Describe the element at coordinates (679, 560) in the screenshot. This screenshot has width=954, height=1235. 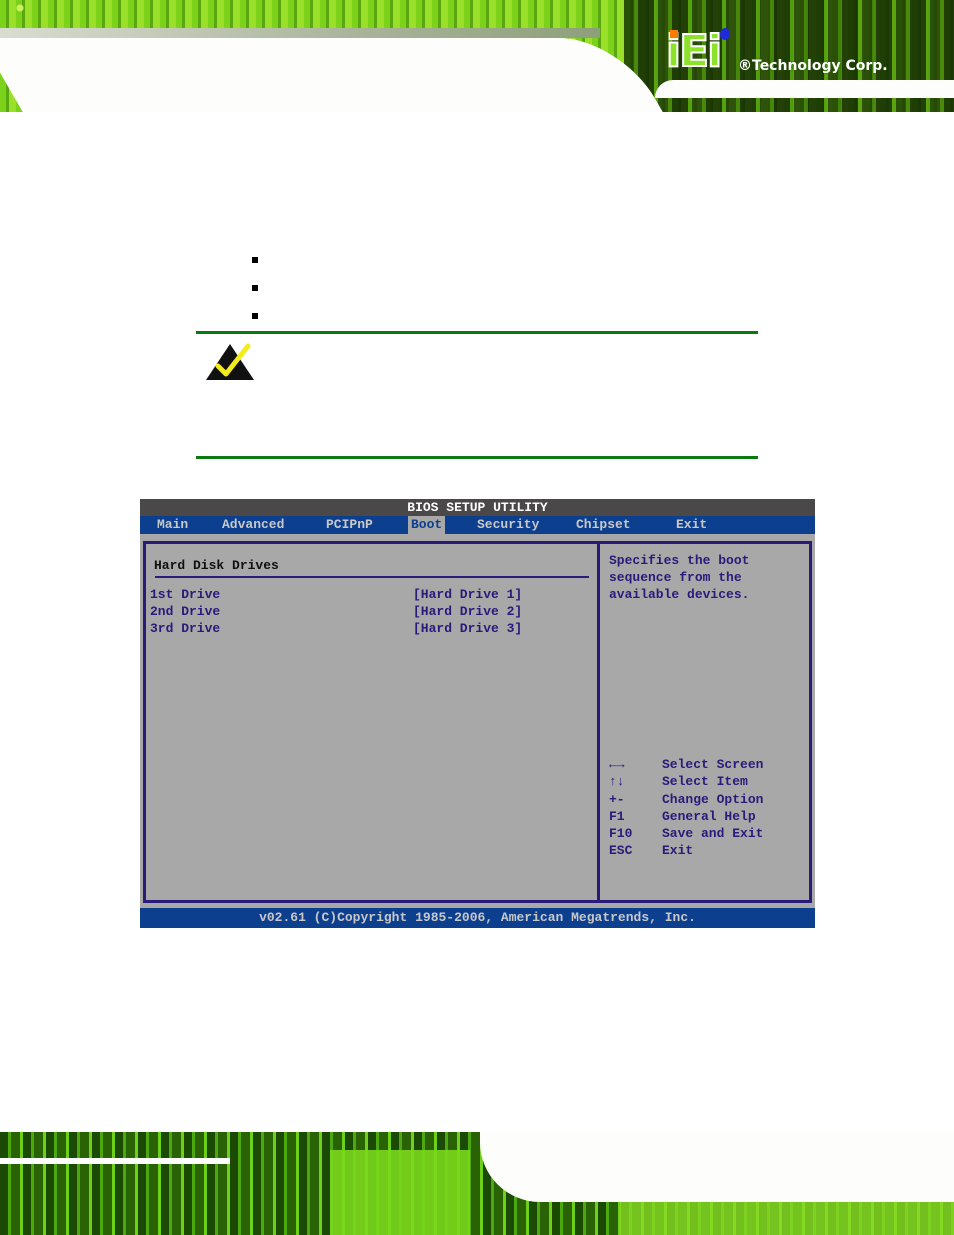
I see `help-line: Specifies the boot` at that location.